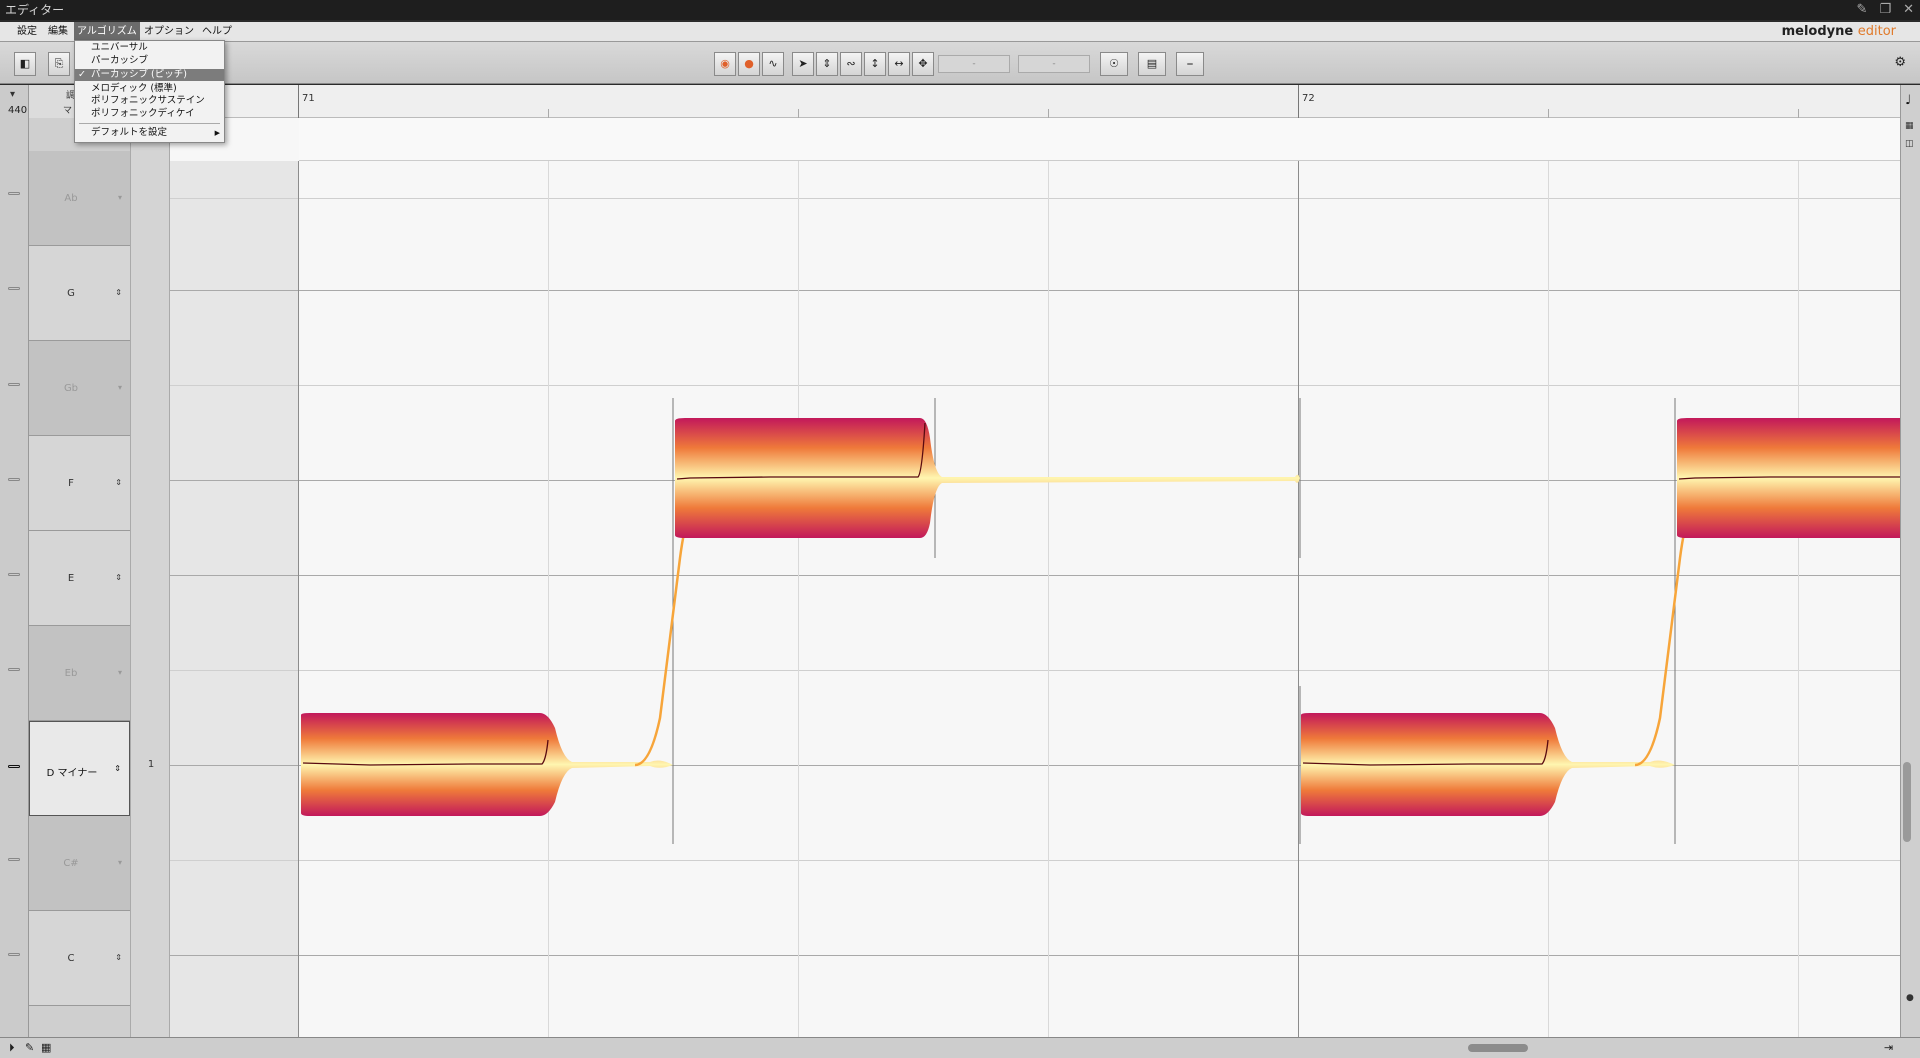 This screenshot has height=1058, width=1920. Describe the element at coordinates (79, 483) in the screenshot. I see `pitch-key: F ⇕` at that location.